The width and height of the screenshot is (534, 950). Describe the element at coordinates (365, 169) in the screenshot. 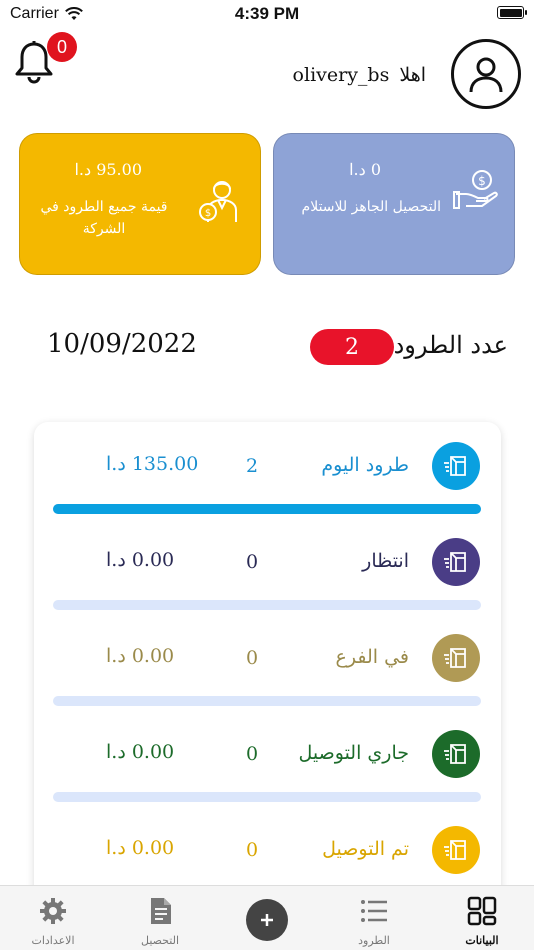

I see `collection-amount: 0 د.ا` at that location.